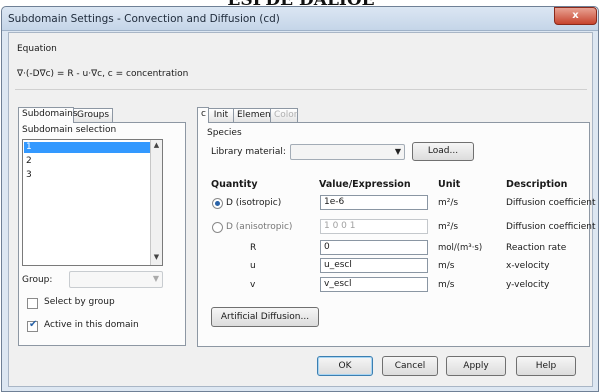  Describe the element at coordinates (92, 202) in the screenshot. I see `subdomain-list: 1 2 3 ▲ ▼` at that location.